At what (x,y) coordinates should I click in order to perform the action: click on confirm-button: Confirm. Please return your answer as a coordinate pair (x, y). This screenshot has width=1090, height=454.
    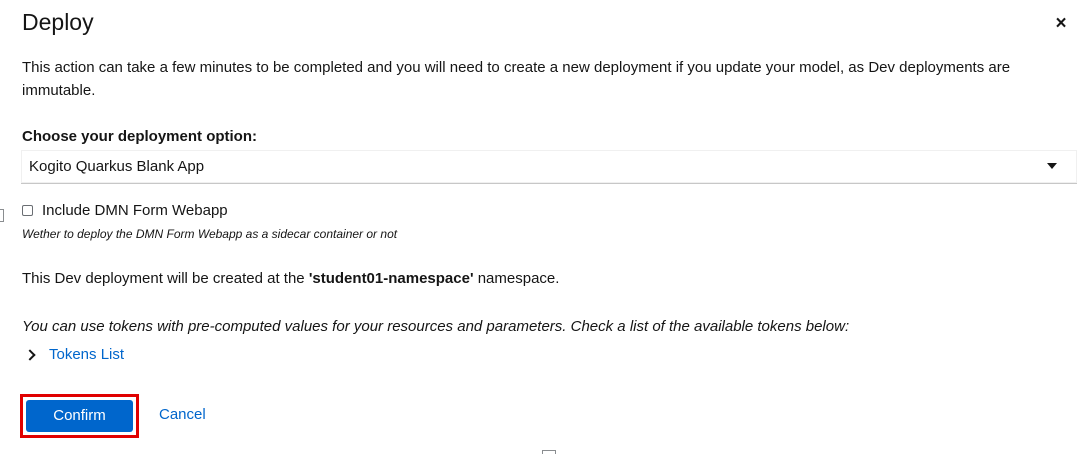
    Looking at the image, I should click on (79, 416).